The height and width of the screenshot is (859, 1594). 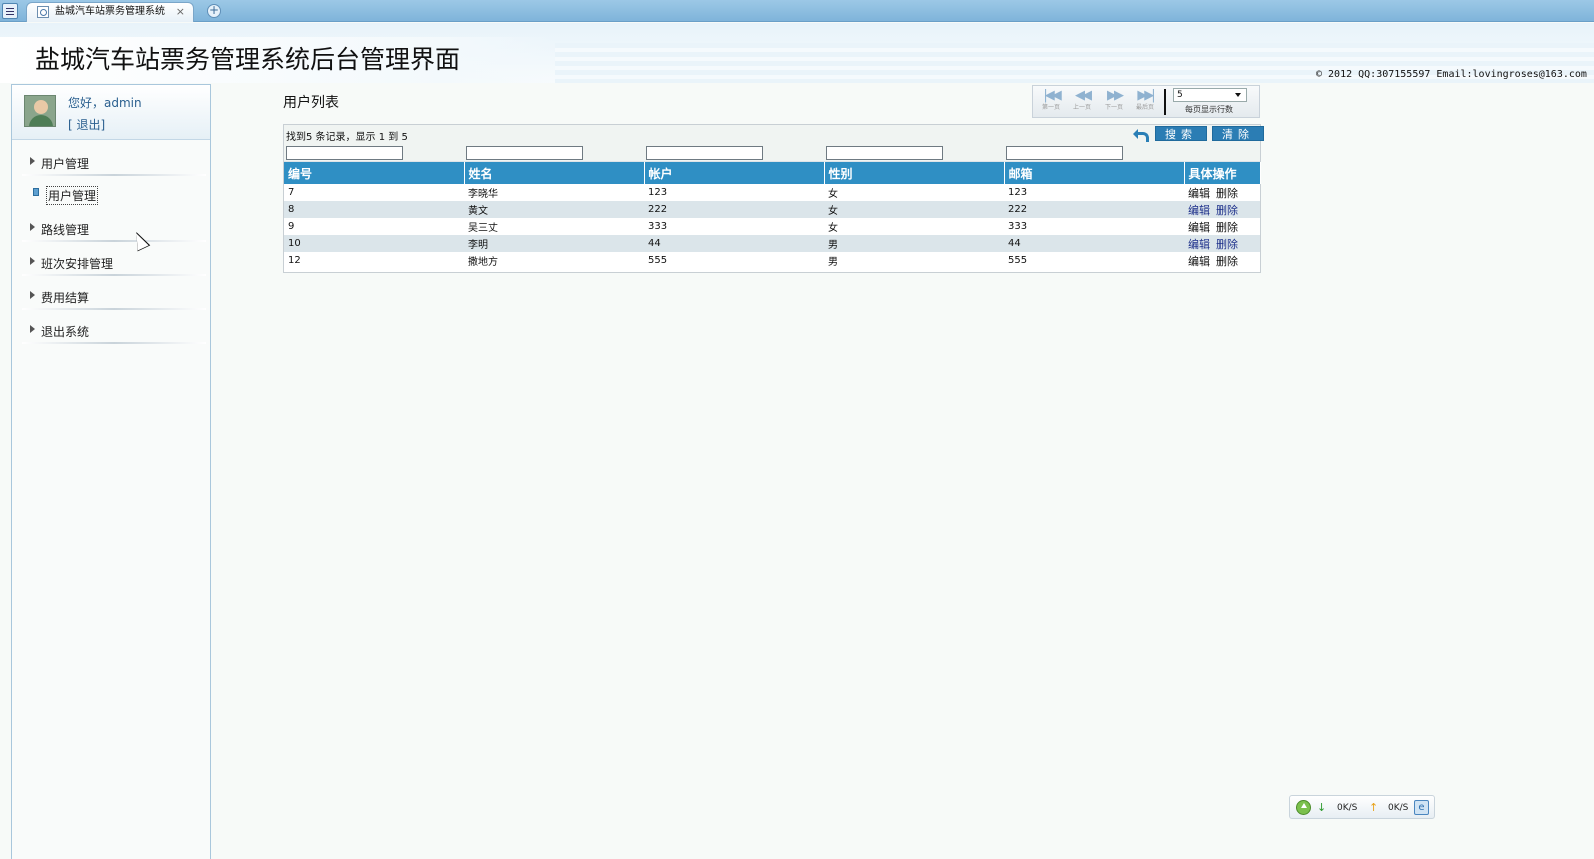 I want to click on filter-gender-input, so click(x=884, y=153).